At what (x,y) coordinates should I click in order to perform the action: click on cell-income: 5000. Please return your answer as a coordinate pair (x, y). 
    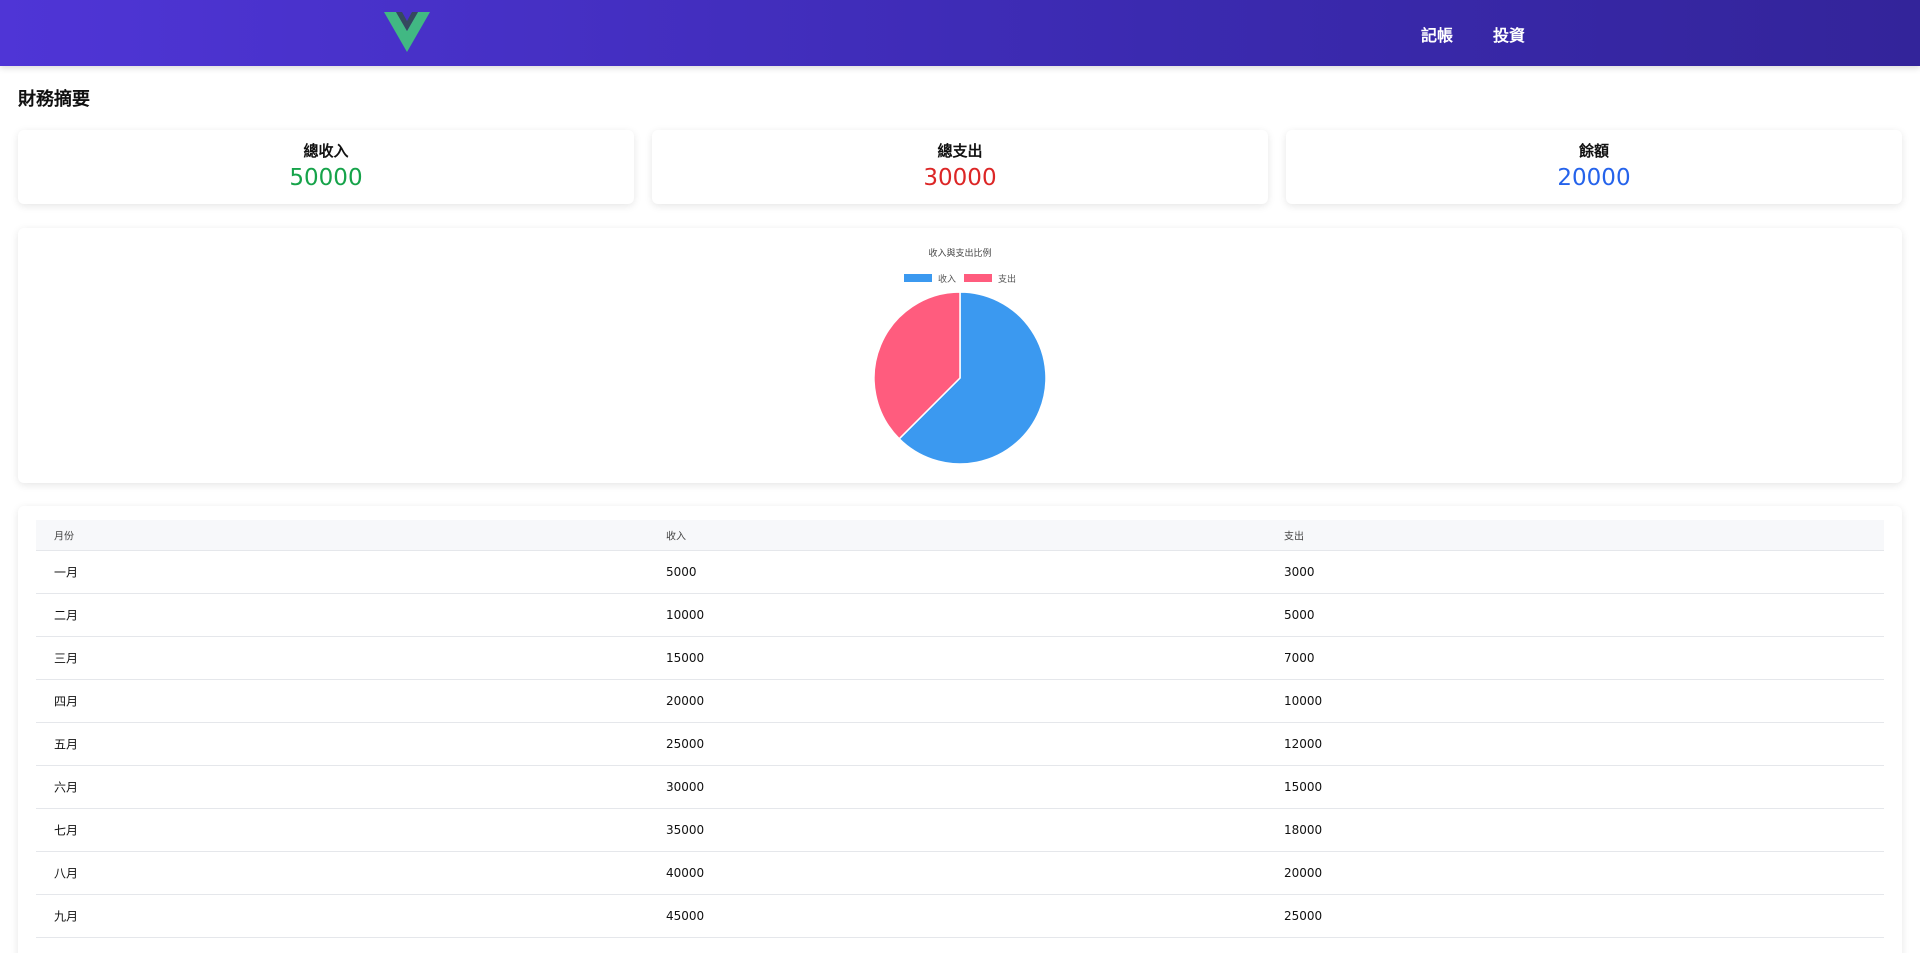
    Looking at the image, I should click on (681, 572).